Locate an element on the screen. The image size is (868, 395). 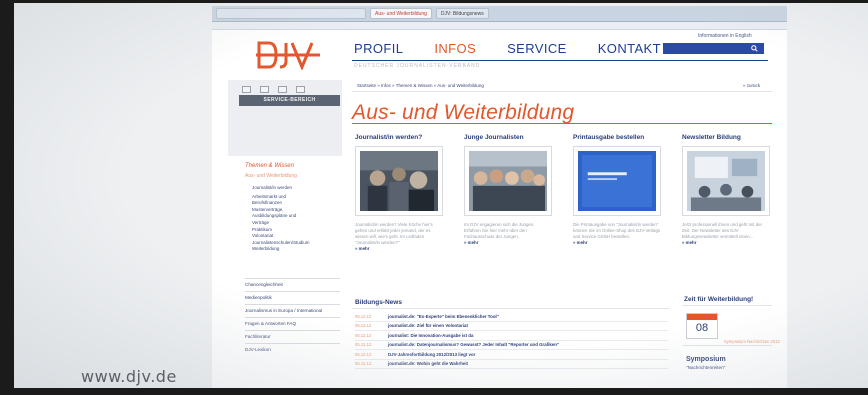
nav-infos: INFOS is located at coordinates (455, 48).